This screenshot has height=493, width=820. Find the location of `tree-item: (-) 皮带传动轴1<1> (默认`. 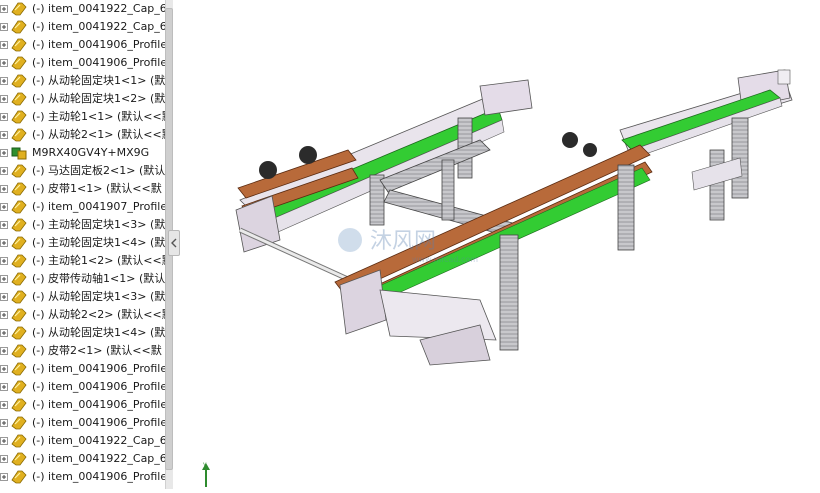

tree-item: (-) 皮带传动轴1<1> (默认 is located at coordinates (82, 279).